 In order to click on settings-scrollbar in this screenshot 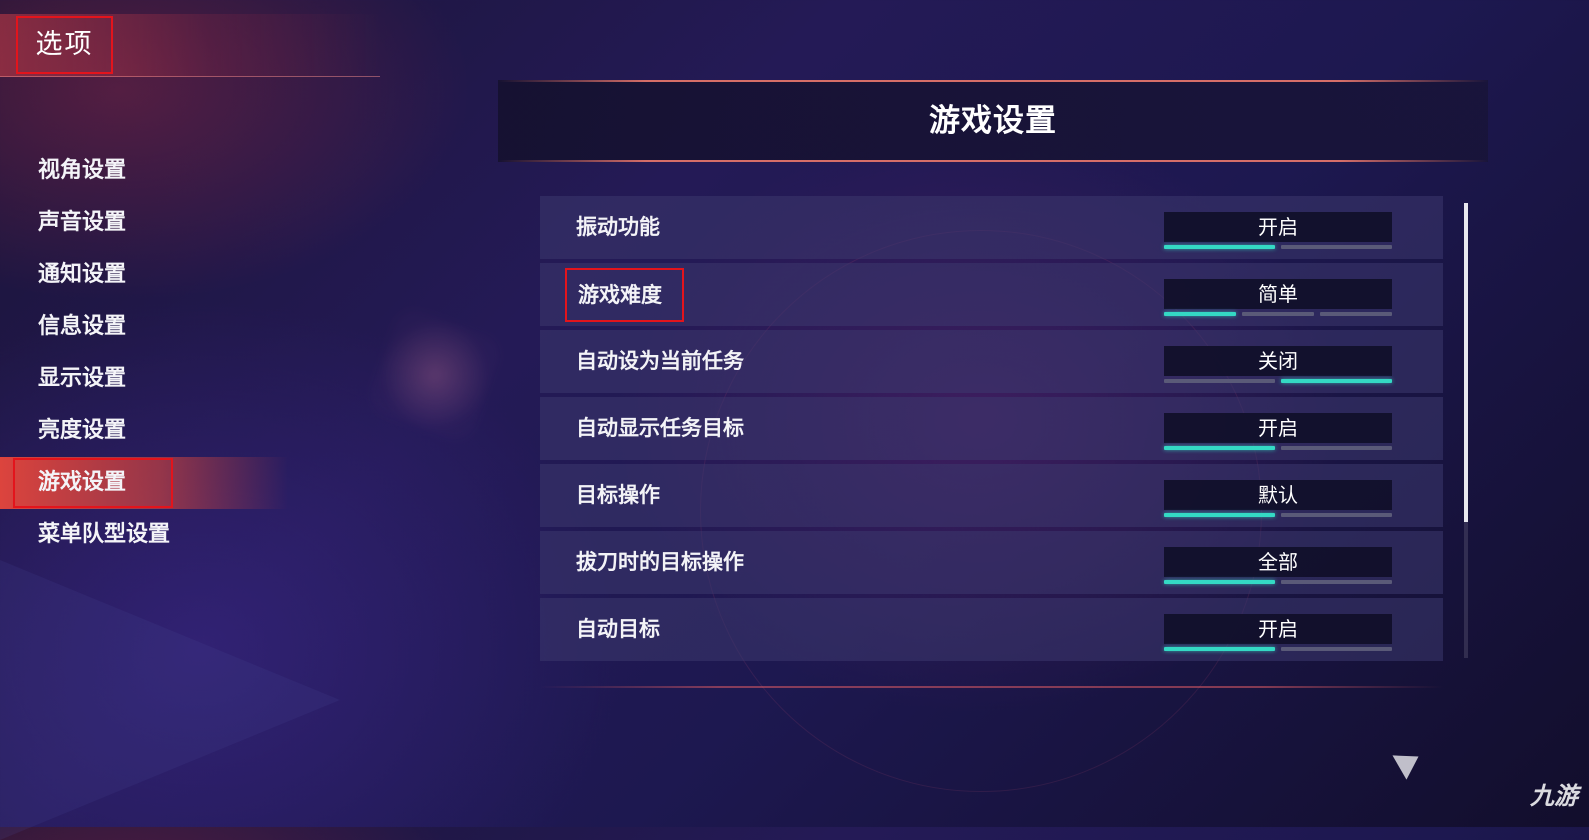, I will do `click(1466, 430)`.